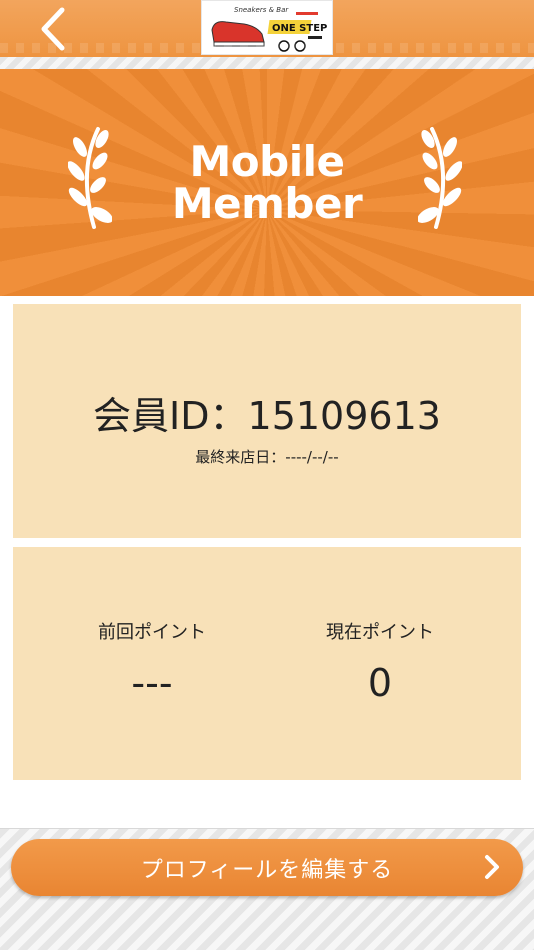 This screenshot has height=950, width=534. What do you see at coordinates (440, 178) in the screenshot?
I see `laurel-right-icon` at bounding box center [440, 178].